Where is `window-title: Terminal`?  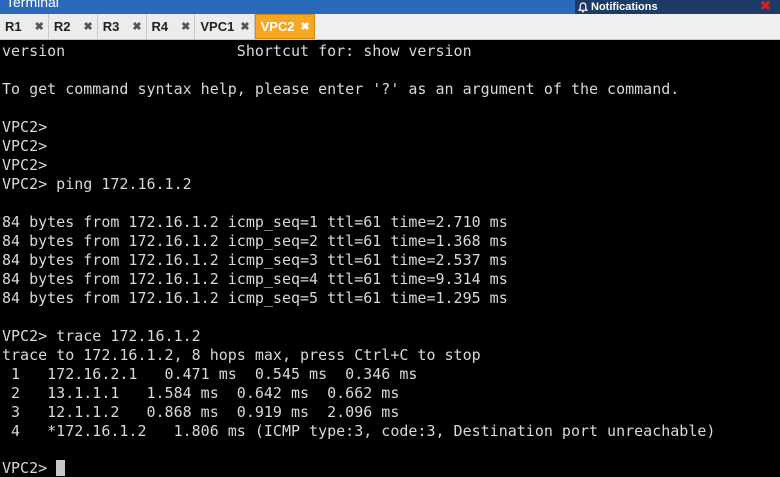
window-title: Terminal is located at coordinates (32, 5).